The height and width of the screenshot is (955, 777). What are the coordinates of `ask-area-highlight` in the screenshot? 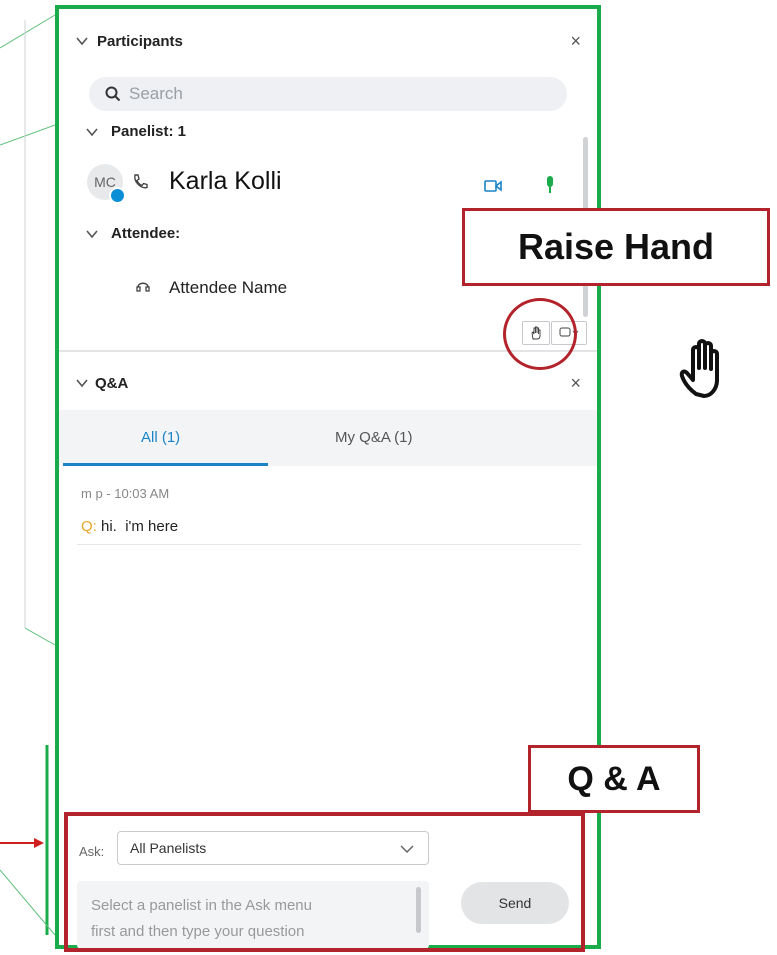 It's located at (324, 882).